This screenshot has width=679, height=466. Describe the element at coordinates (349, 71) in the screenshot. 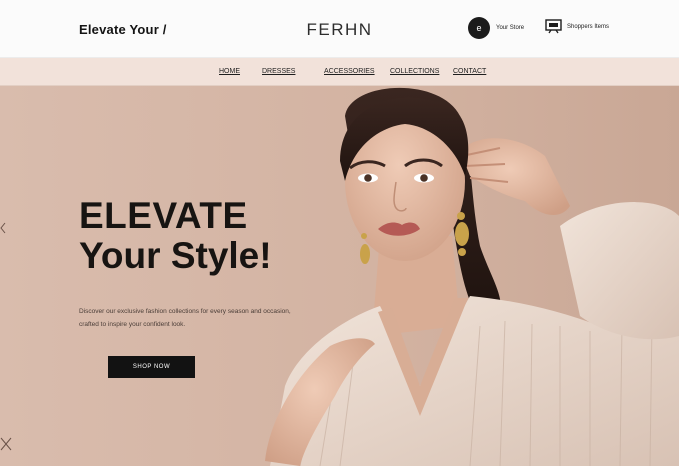

I see `nav-item-accessories: ACCESSORIES` at that location.